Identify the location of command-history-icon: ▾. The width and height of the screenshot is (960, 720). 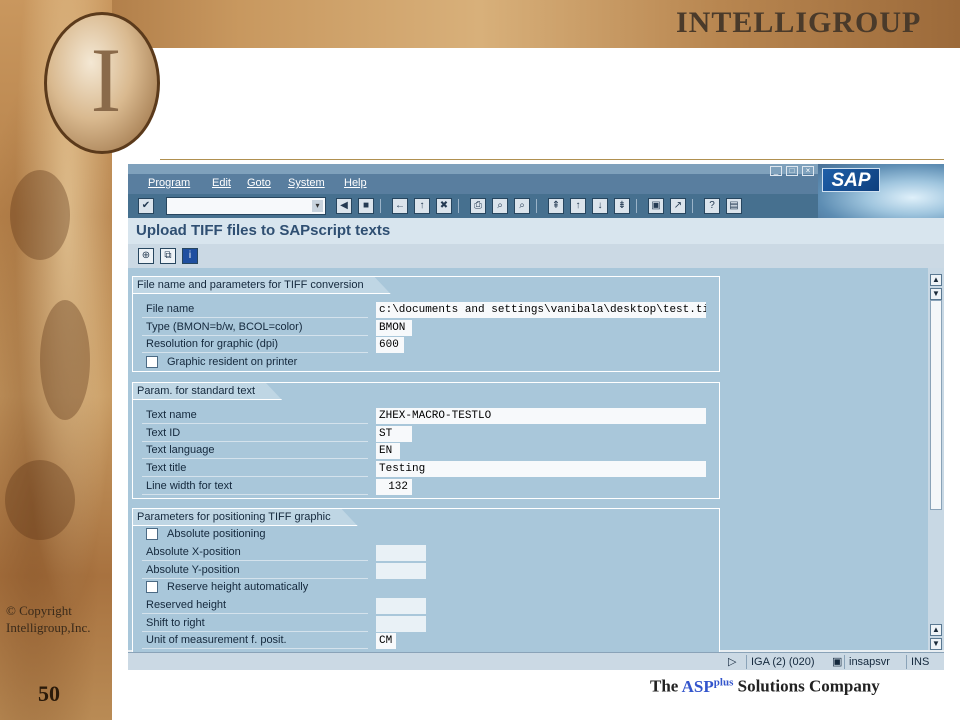
(317, 206).